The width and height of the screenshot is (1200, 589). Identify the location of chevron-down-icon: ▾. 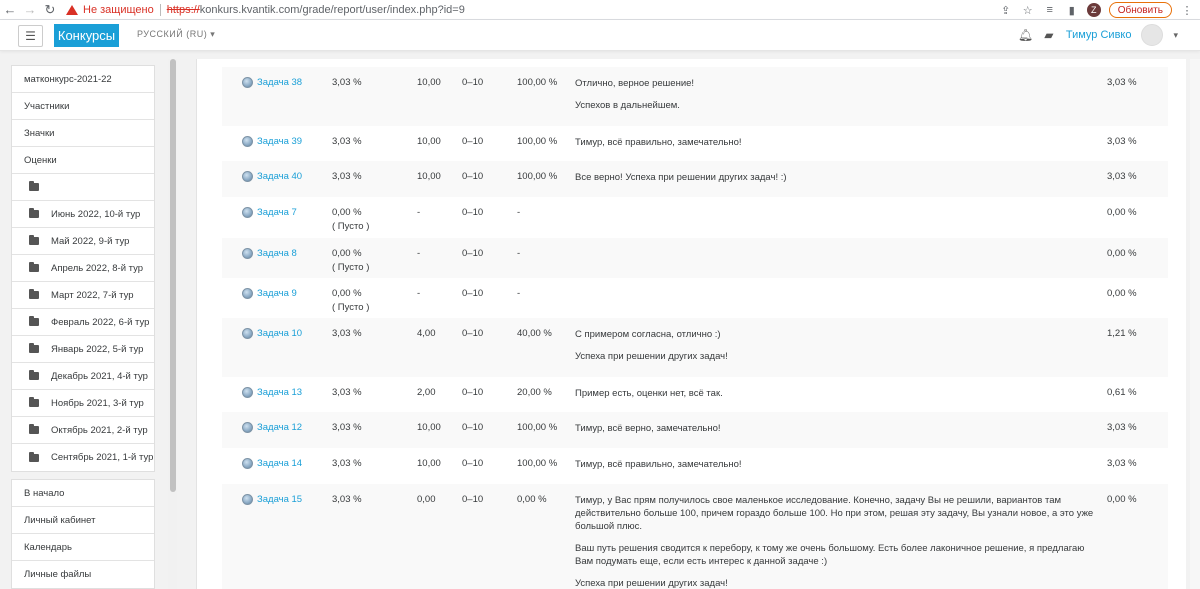
(1175, 35).